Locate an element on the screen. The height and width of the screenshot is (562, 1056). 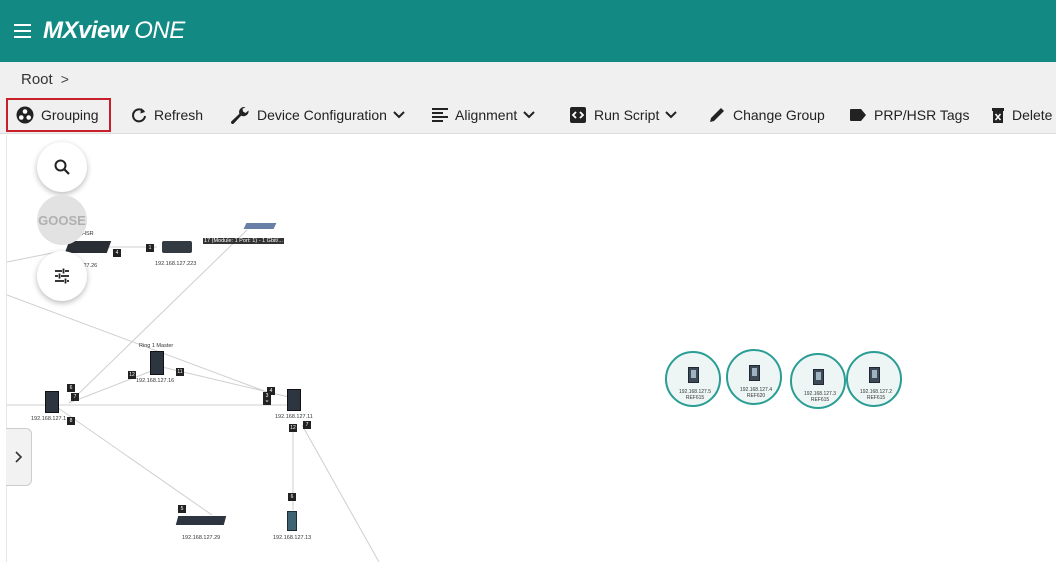
goose-button: GOOSE is located at coordinates (62, 220).